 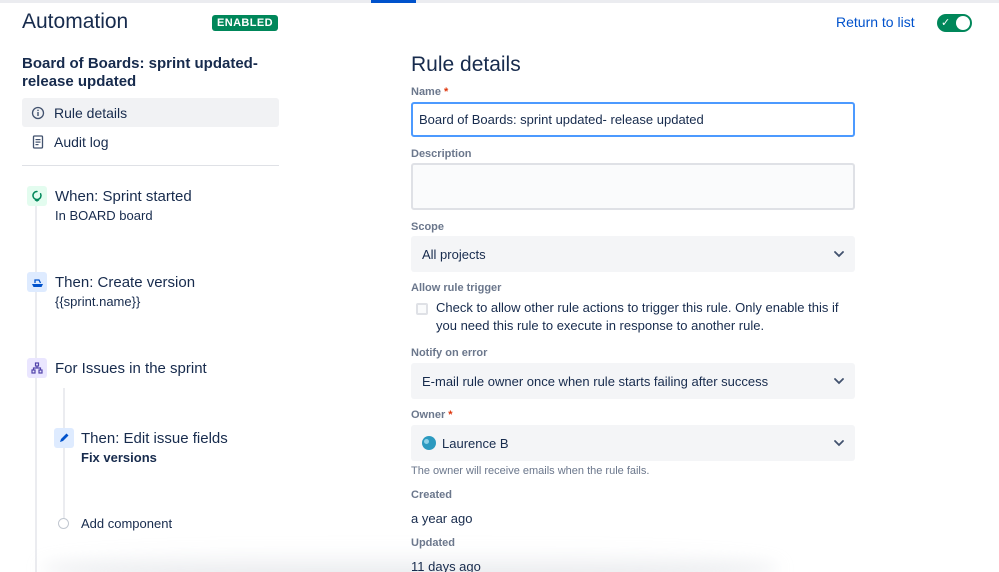 I want to click on scope-label: Scope, so click(x=428, y=227).